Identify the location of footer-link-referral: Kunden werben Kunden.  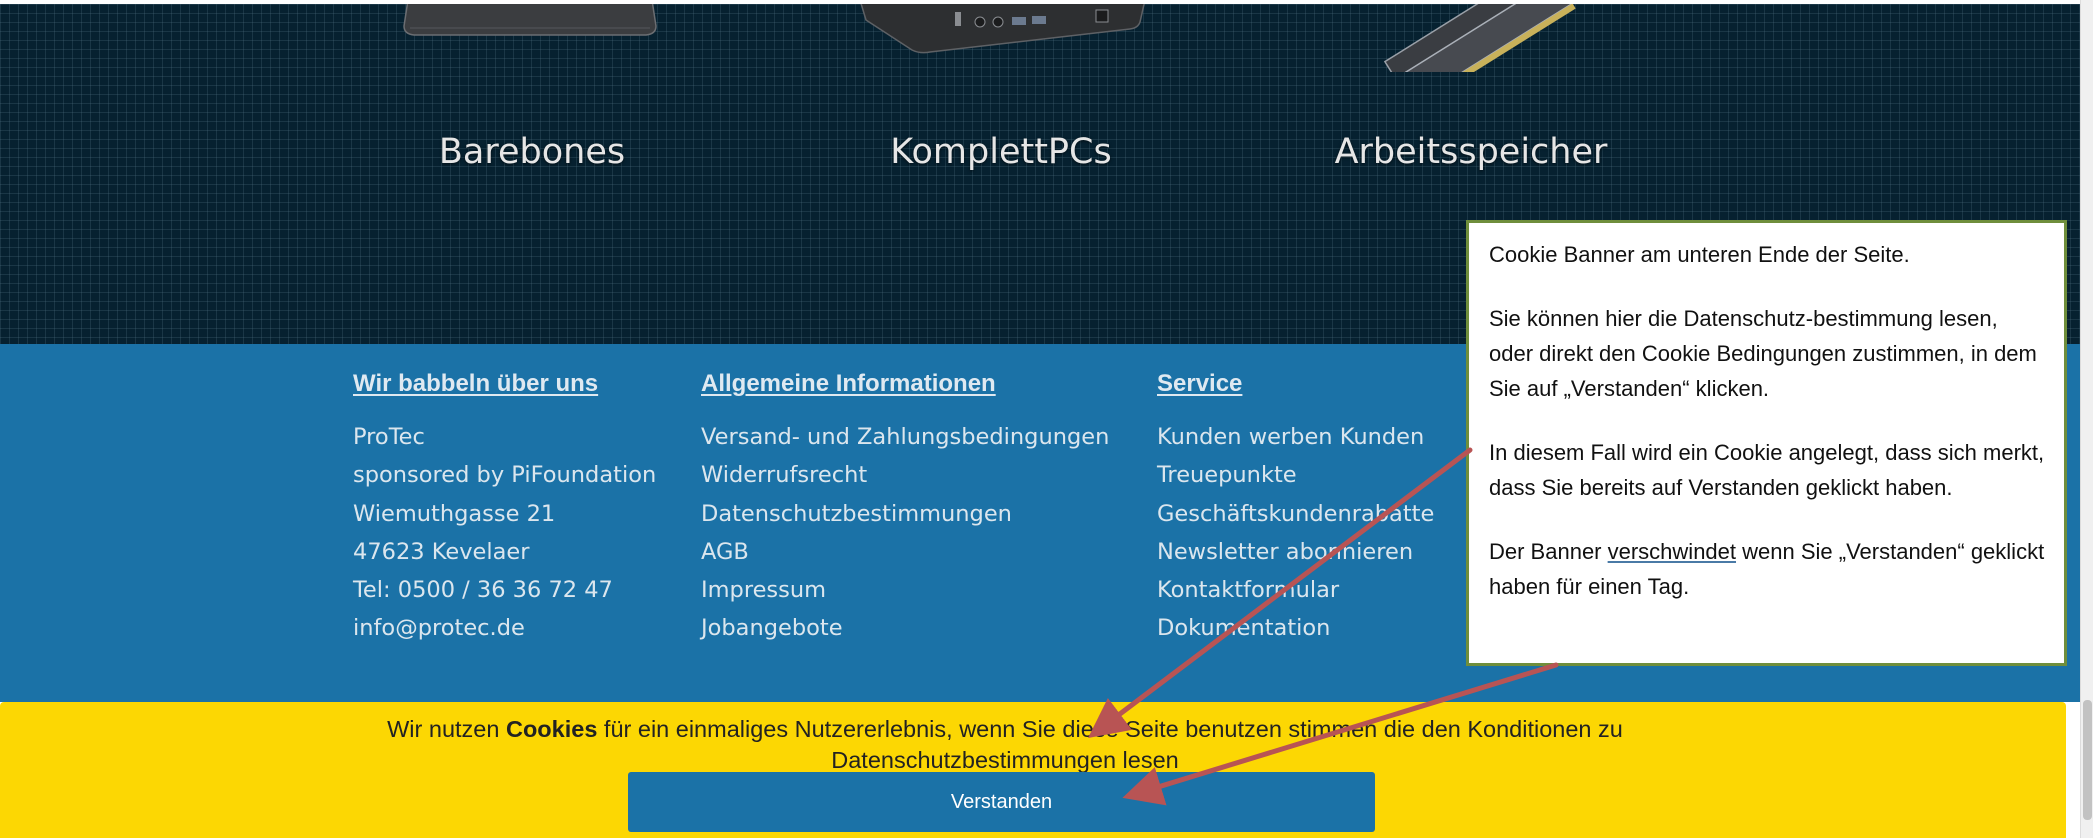
(1295, 437).